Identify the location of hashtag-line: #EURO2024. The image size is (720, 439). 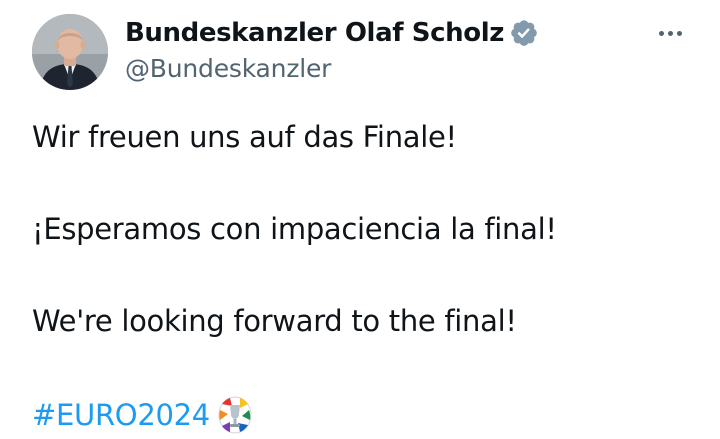
(142, 415).